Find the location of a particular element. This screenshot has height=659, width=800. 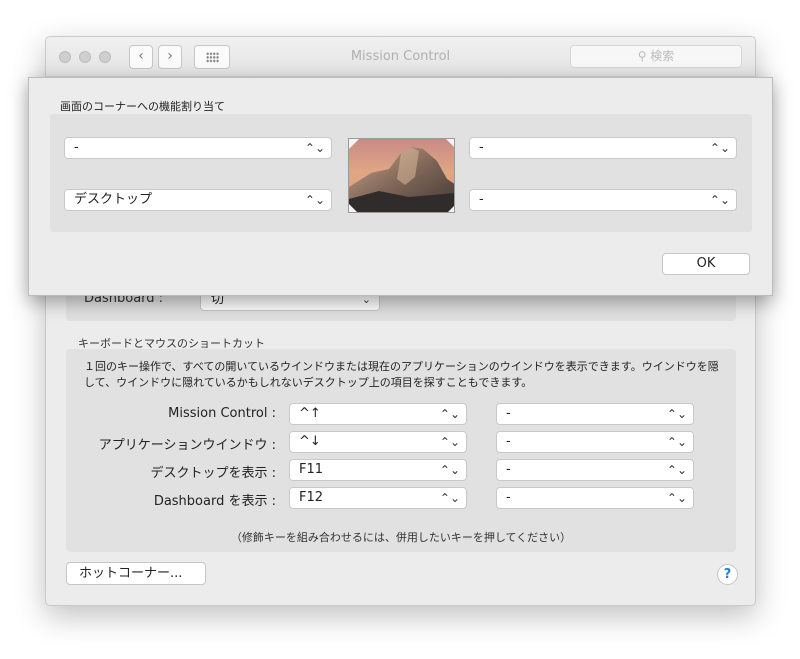

show-dashboard-key-select: F12 ⌃⌄ is located at coordinates (378, 498).